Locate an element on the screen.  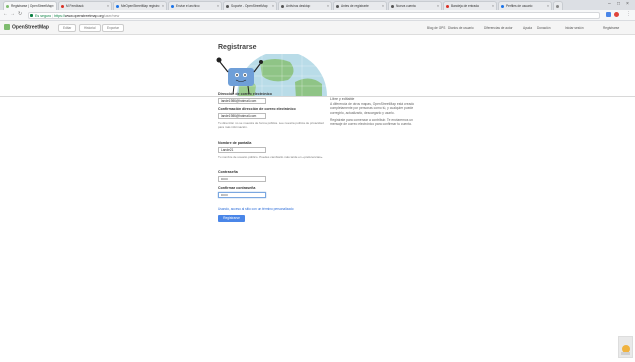
submit-button: Registrarse is located at coordinates (231, 218).